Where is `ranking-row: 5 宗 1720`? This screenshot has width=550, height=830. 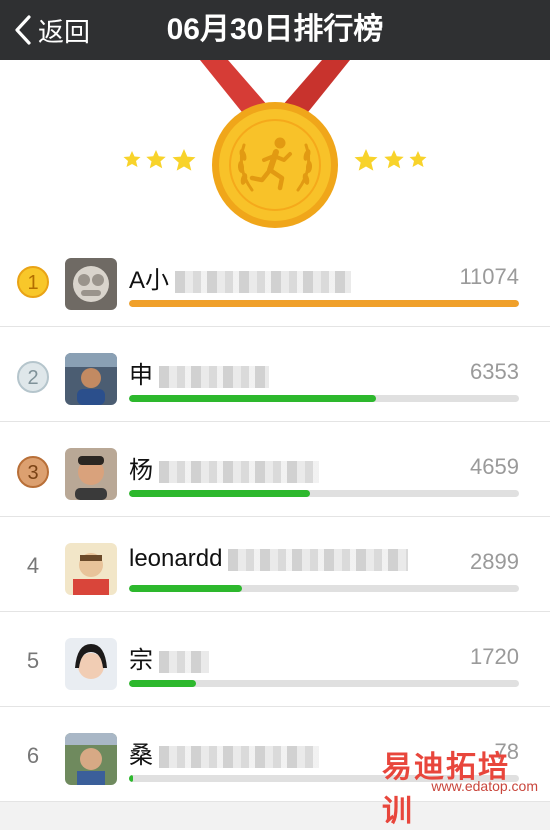 ranking-row: 5 宗 1720 is located at coordinates (275, 659).